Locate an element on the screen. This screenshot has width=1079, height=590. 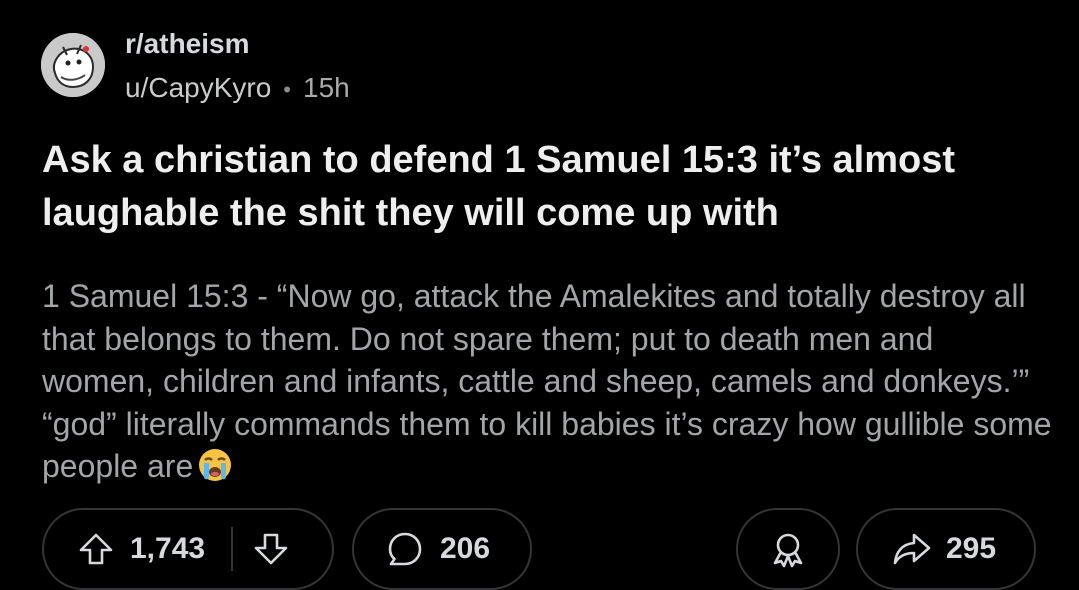
vote-bar: 1,743 is located at coordinates (188, 549).